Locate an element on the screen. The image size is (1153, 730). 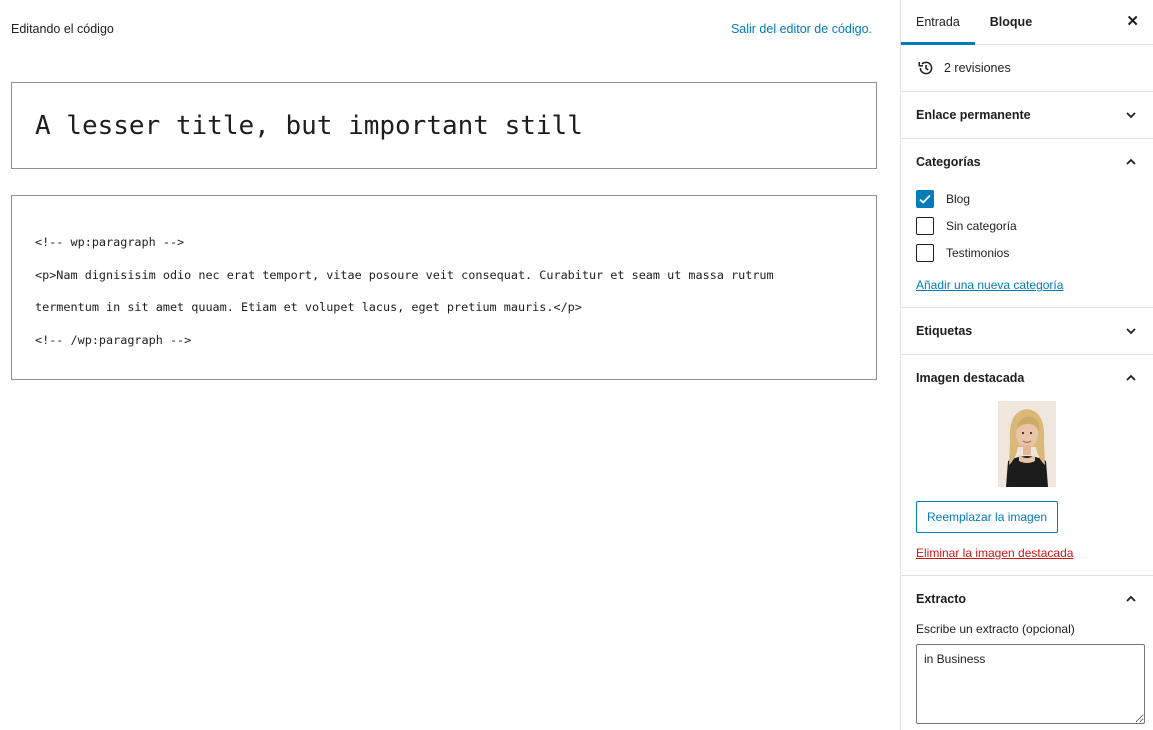
excerpt-label: Escribe un extracto (opcional) is located at coordinates (995, 629).